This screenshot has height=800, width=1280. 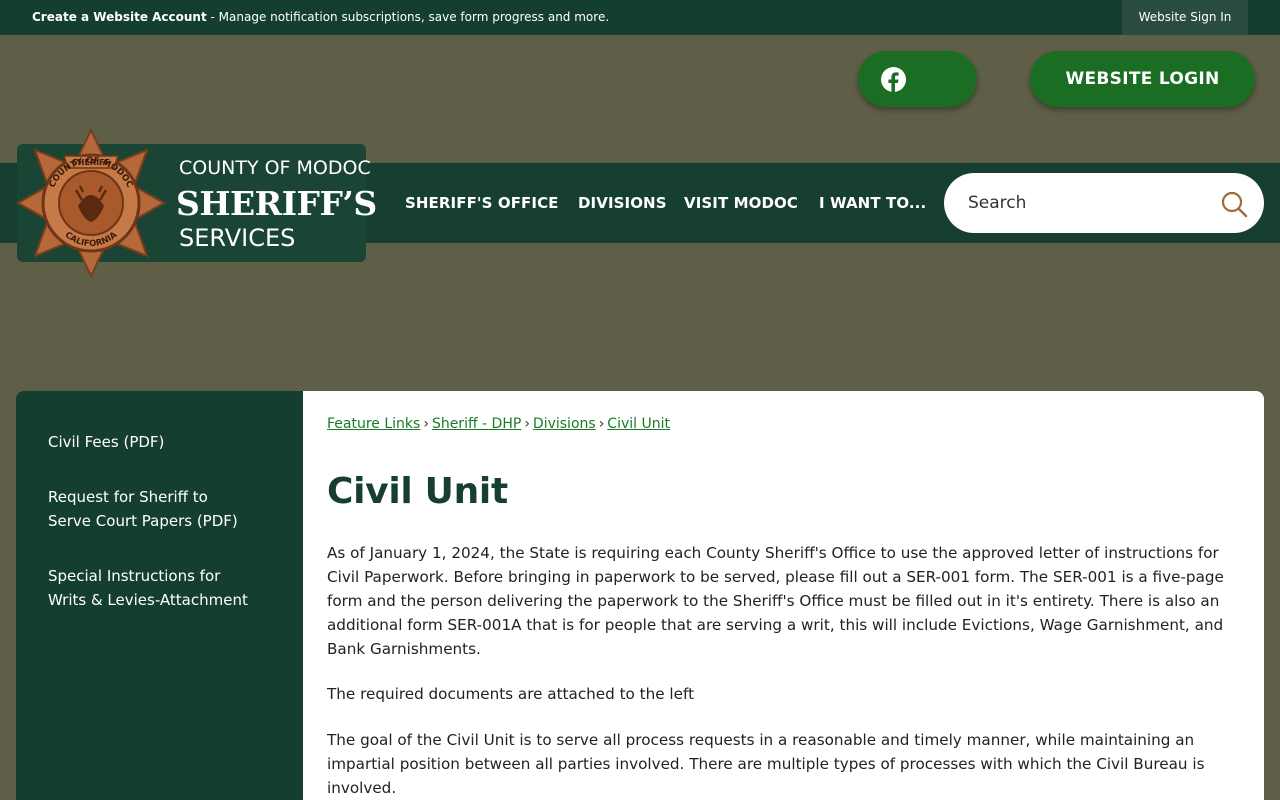 I want to click on nav-item-visit-modoc: VISIT MODOC, so click(x=741, y=203).